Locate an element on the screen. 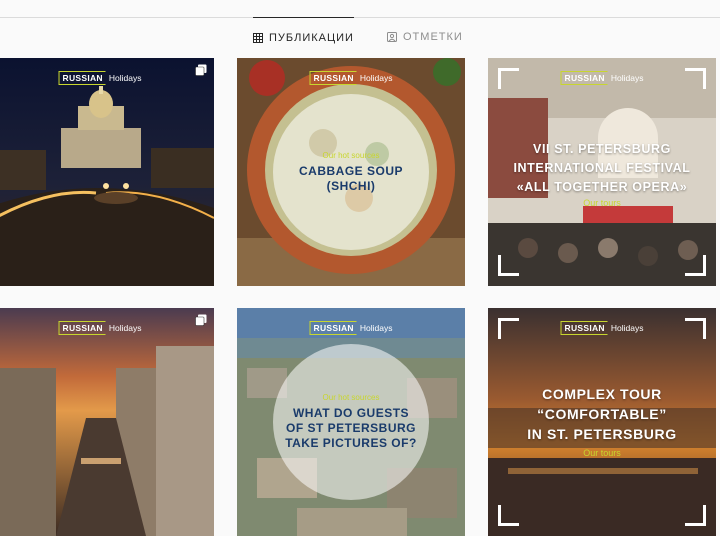 Image resolution: width=720 pixels, height=536 pixels. tagged-icon is located at coordinates (392, 37).